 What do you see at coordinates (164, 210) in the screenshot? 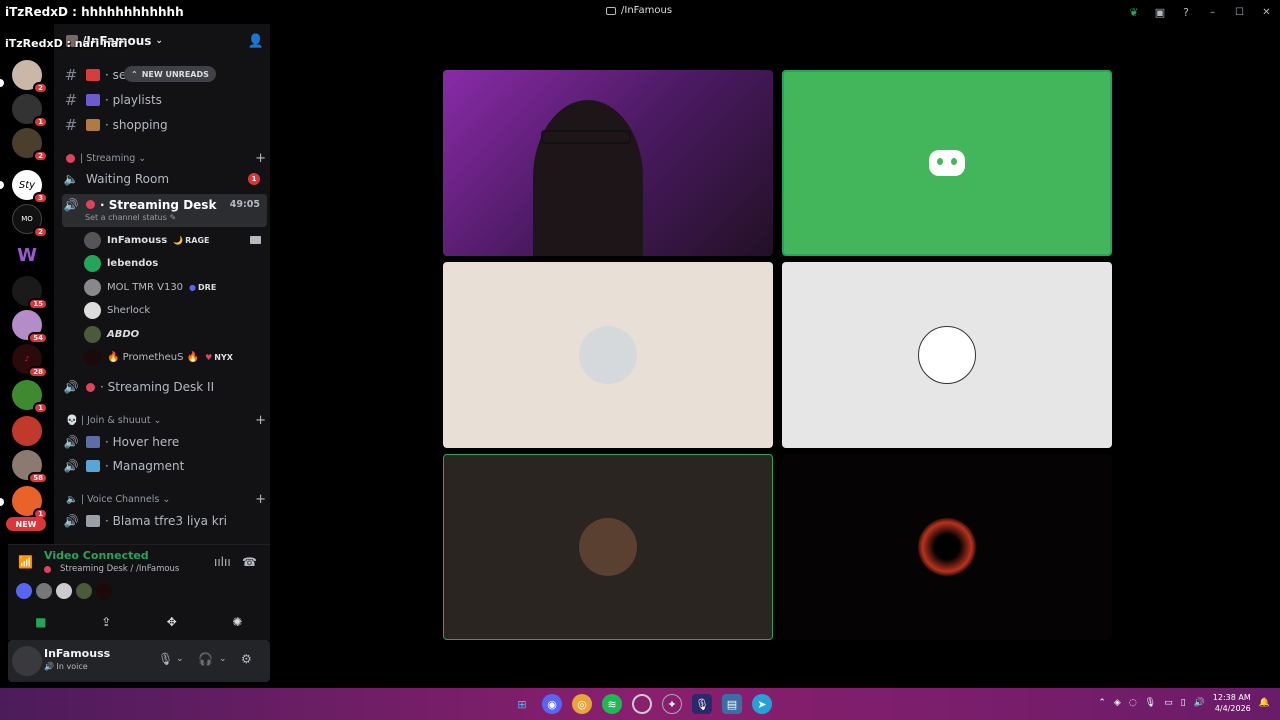
I see `channel-streaming-desk: 🔊 · Streaming Desk 49:05` at bounding box center [164, 210].